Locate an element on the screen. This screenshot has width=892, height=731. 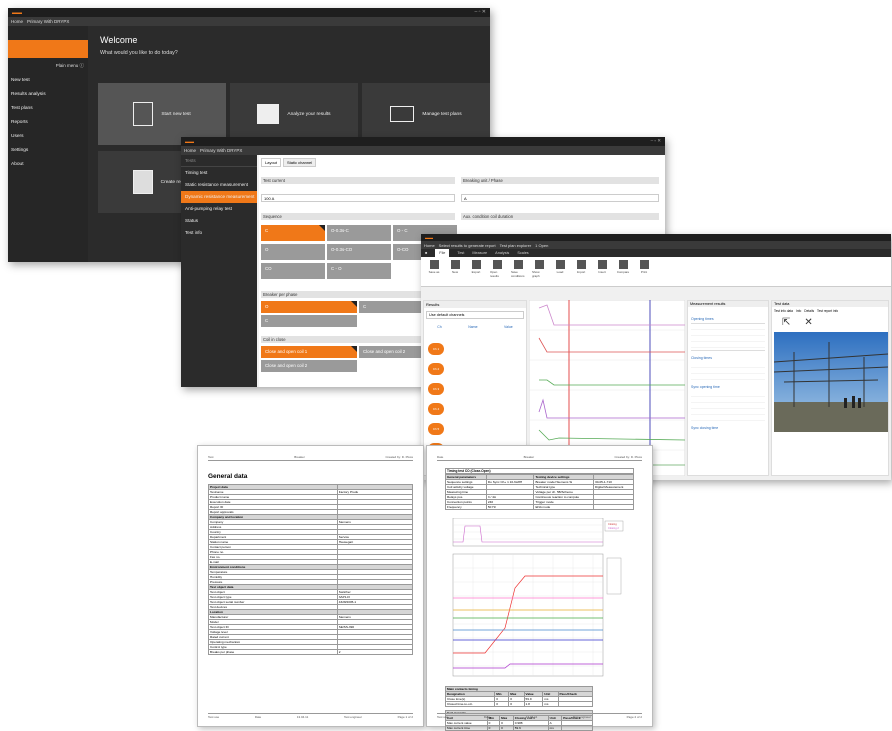
sidebar-header: Tests is located at coordinates (219, 161).